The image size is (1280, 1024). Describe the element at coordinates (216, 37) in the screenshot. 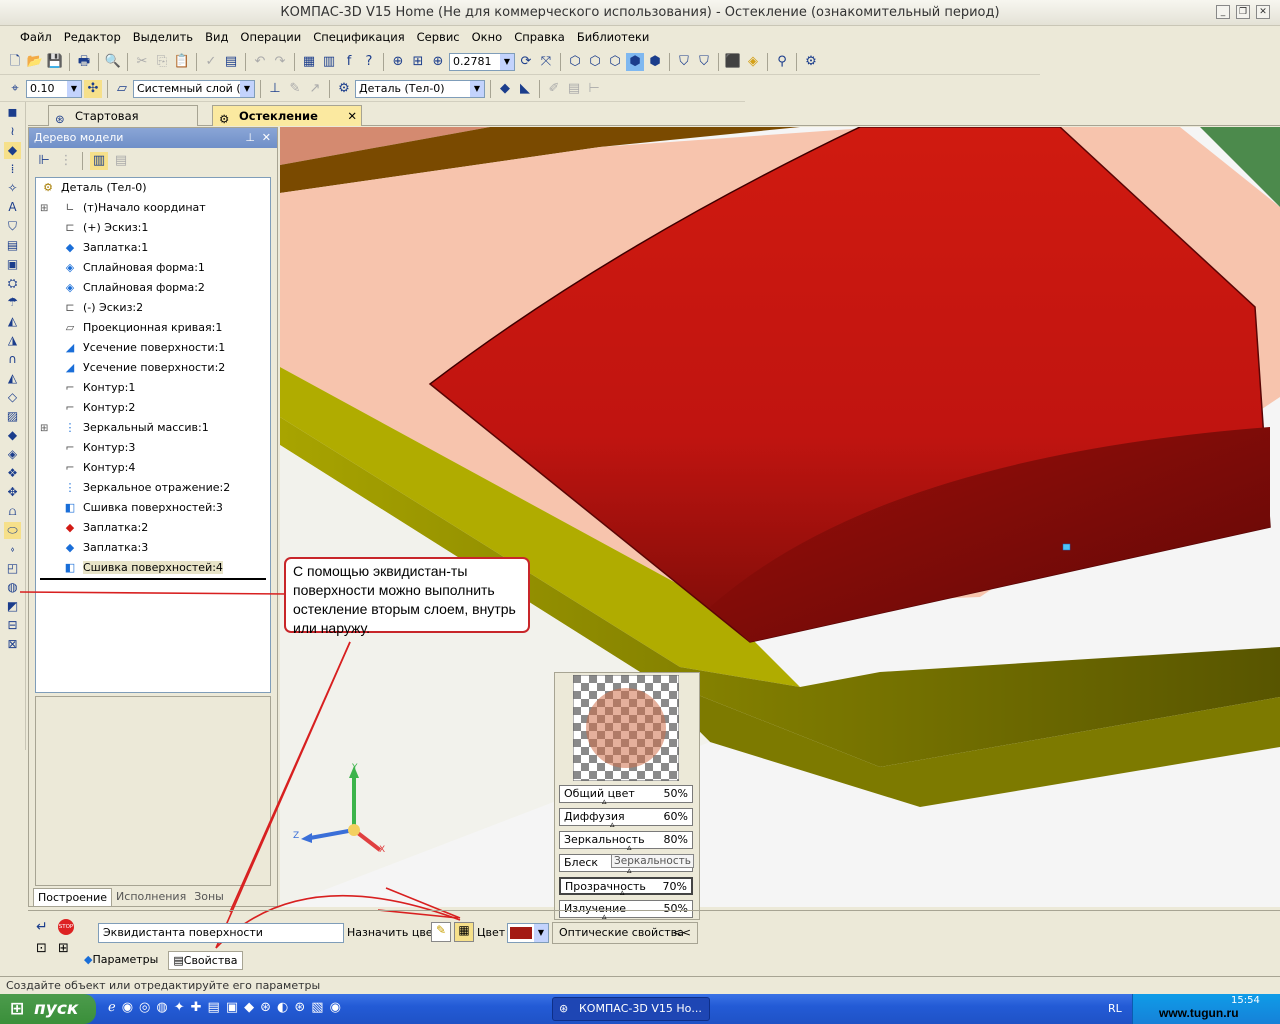

I see `menu-view: Вид` at that location.